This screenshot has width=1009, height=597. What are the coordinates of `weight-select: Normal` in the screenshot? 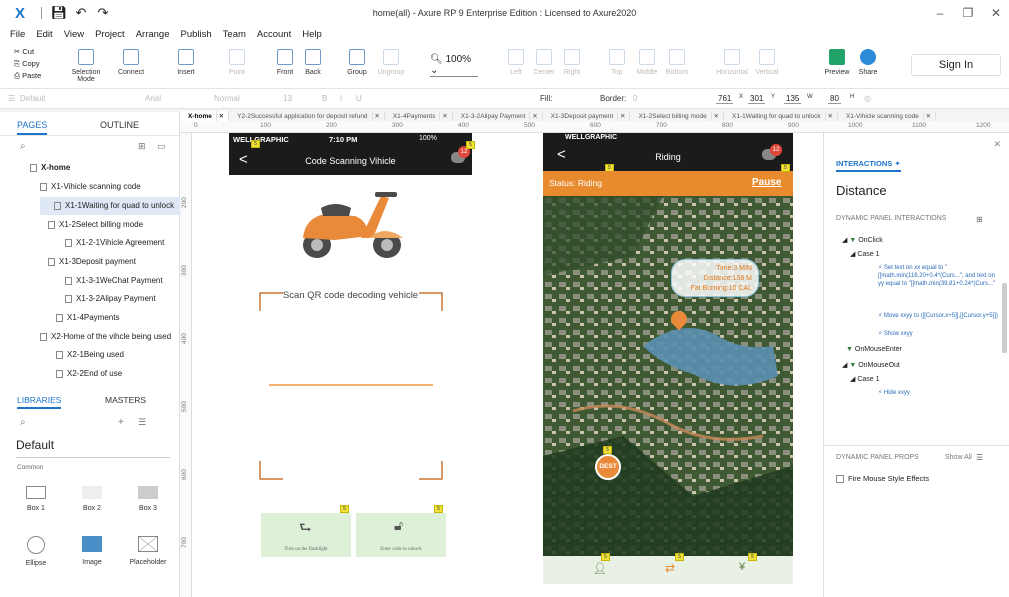 It's located at (227, 98).